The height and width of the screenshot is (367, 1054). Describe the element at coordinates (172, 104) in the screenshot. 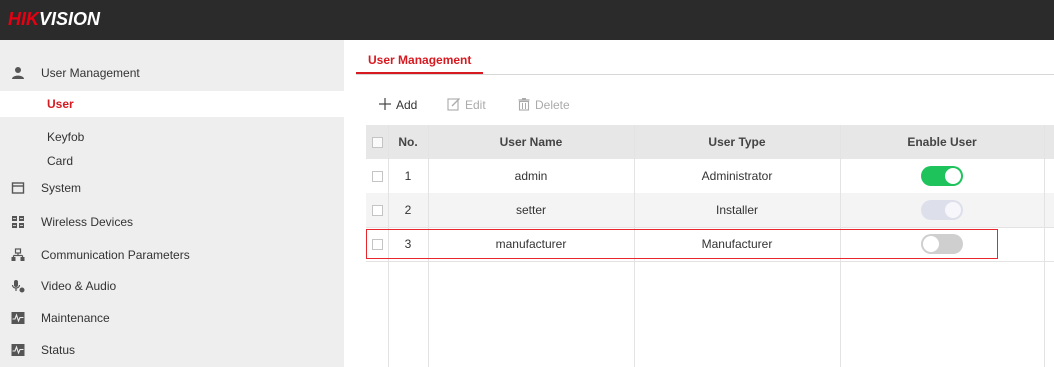

I see `sidebar-subitem-user: User` at that location.